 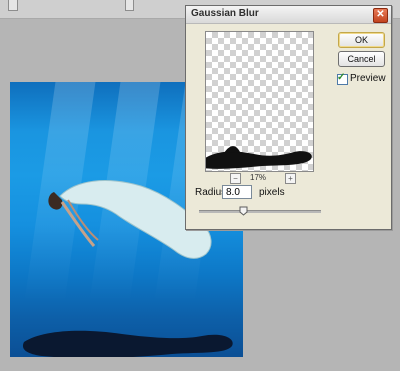 What do you see at coordinates (259, 101) in the screenshot?
I see `blur-preview-pane` at bounding box center [259, 101].